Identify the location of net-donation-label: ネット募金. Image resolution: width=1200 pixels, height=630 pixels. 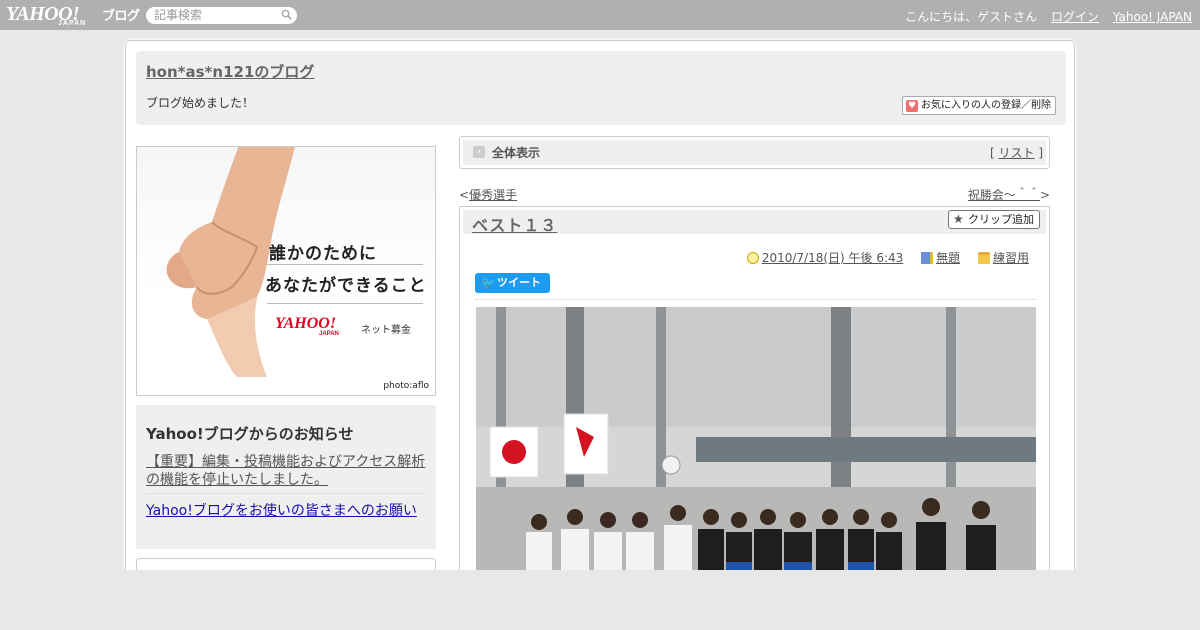
(386, 330).